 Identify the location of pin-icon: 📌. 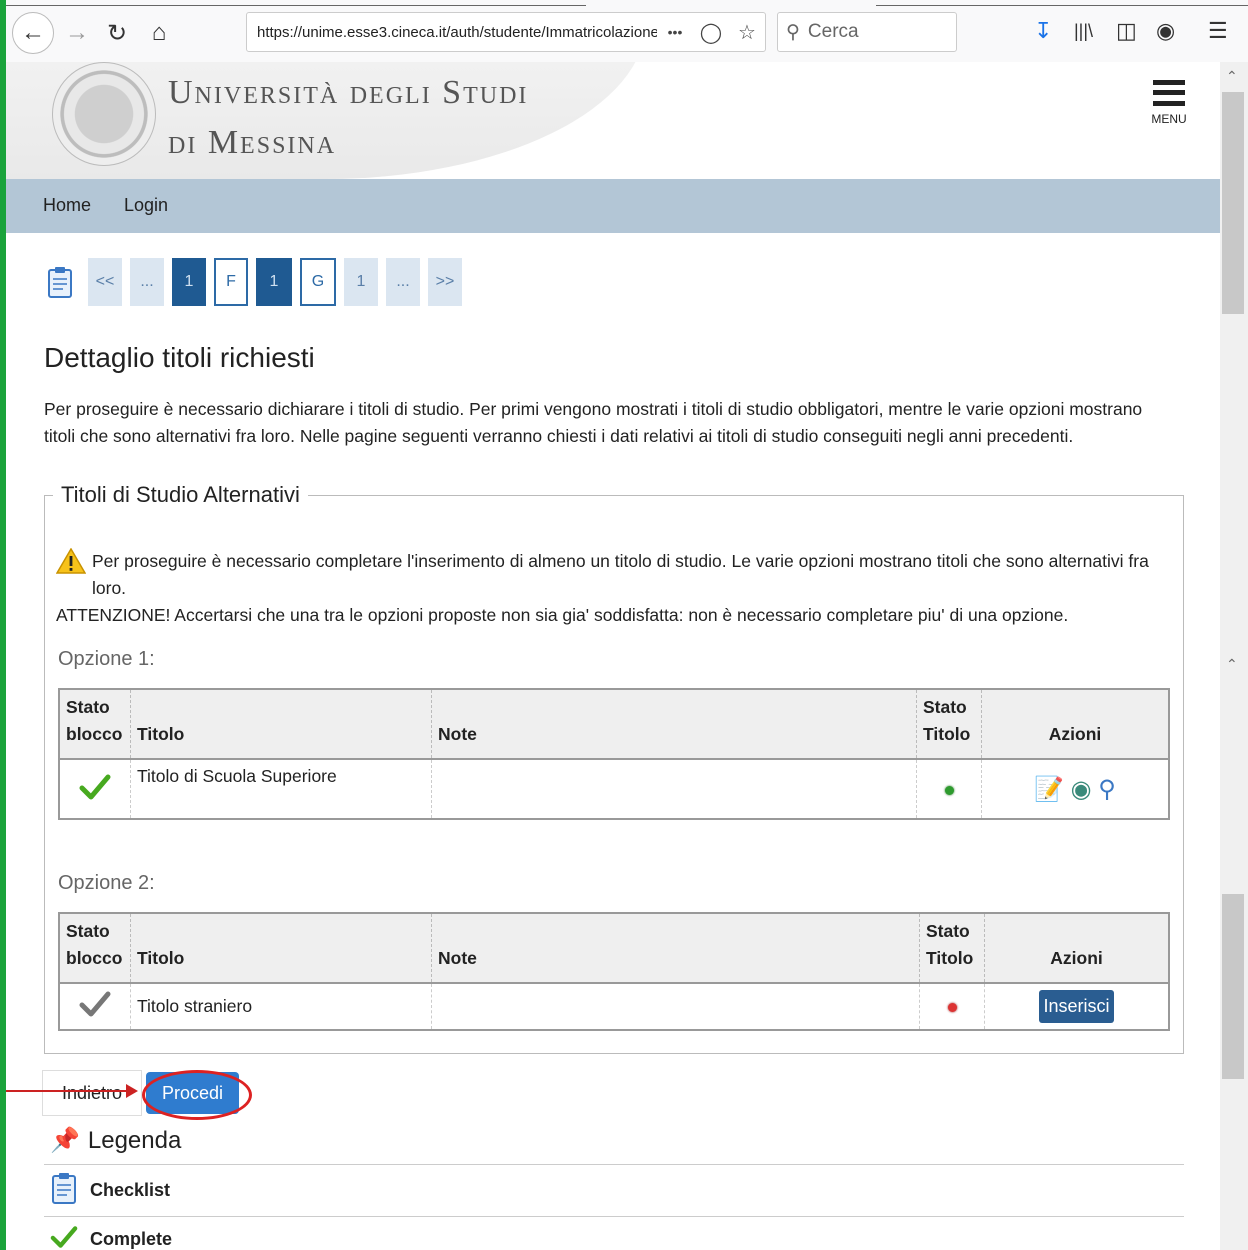
(65, 1140).